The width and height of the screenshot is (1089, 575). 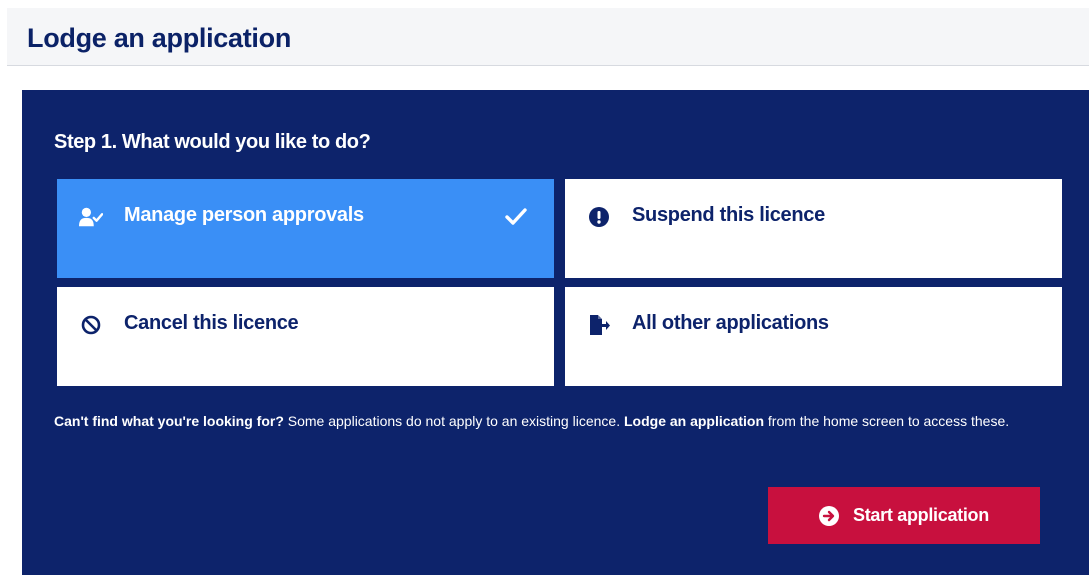 I want to click on help-link: Lodge an application, so click(x=693, y=421).